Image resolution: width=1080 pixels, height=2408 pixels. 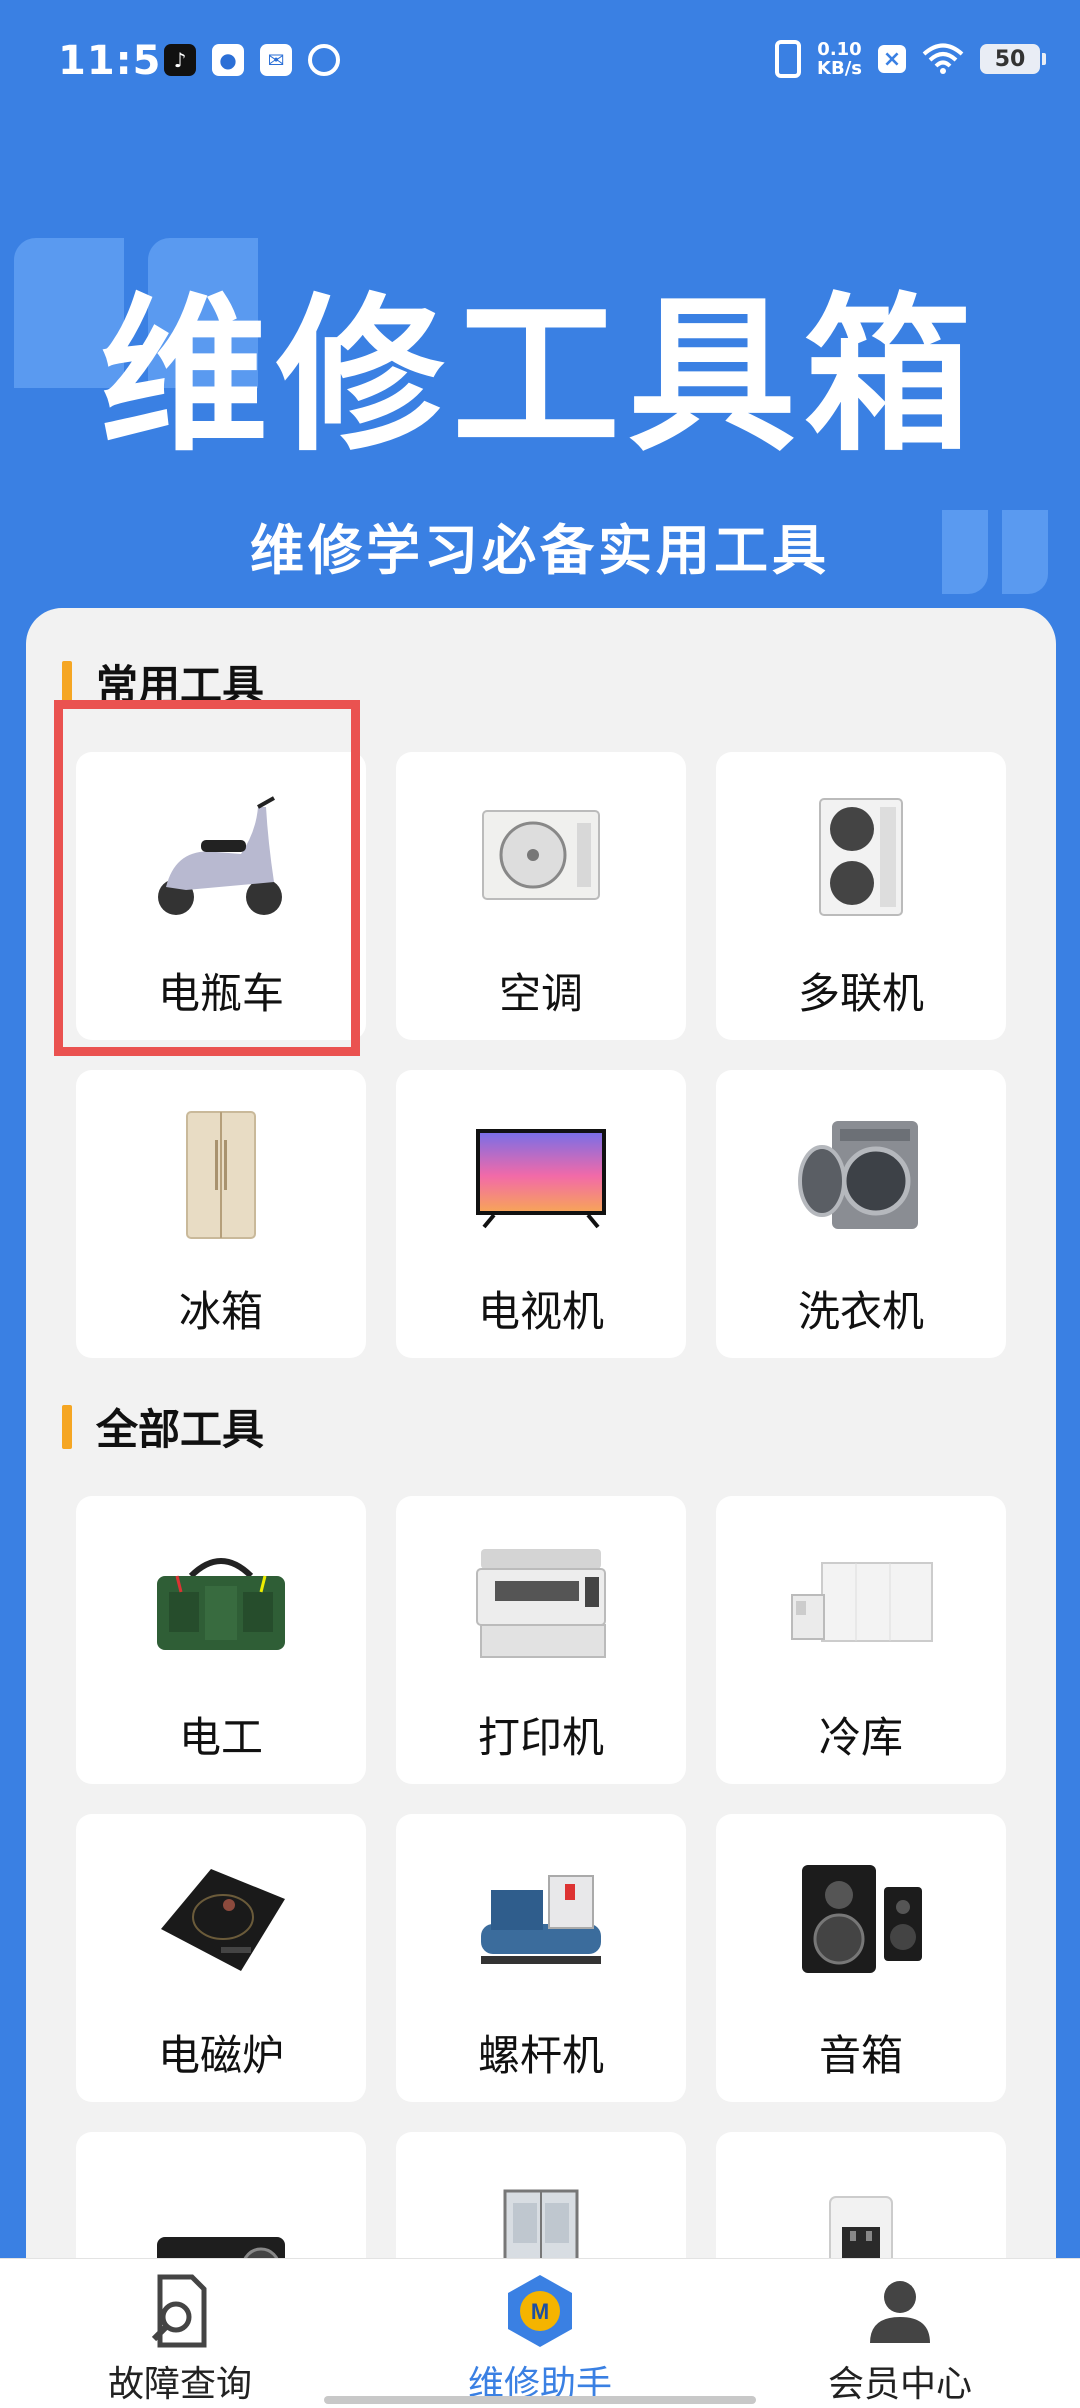 What do you see at coordinates (252, 60) in the screenshot?
I see `status-left-icons: ♪ ● ✉` at bounding box center [252, 60].